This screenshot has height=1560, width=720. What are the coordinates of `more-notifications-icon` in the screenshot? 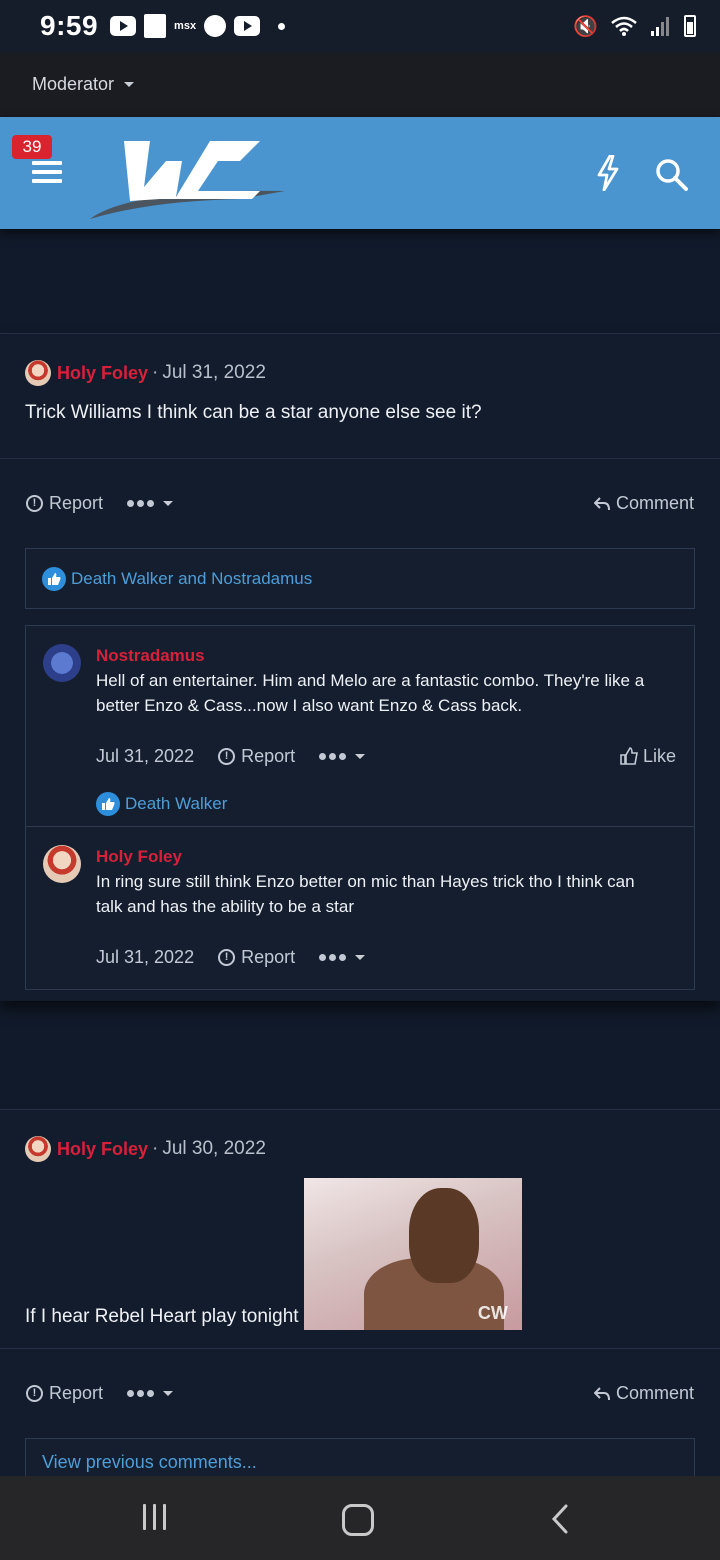 It's located at (282, 26).